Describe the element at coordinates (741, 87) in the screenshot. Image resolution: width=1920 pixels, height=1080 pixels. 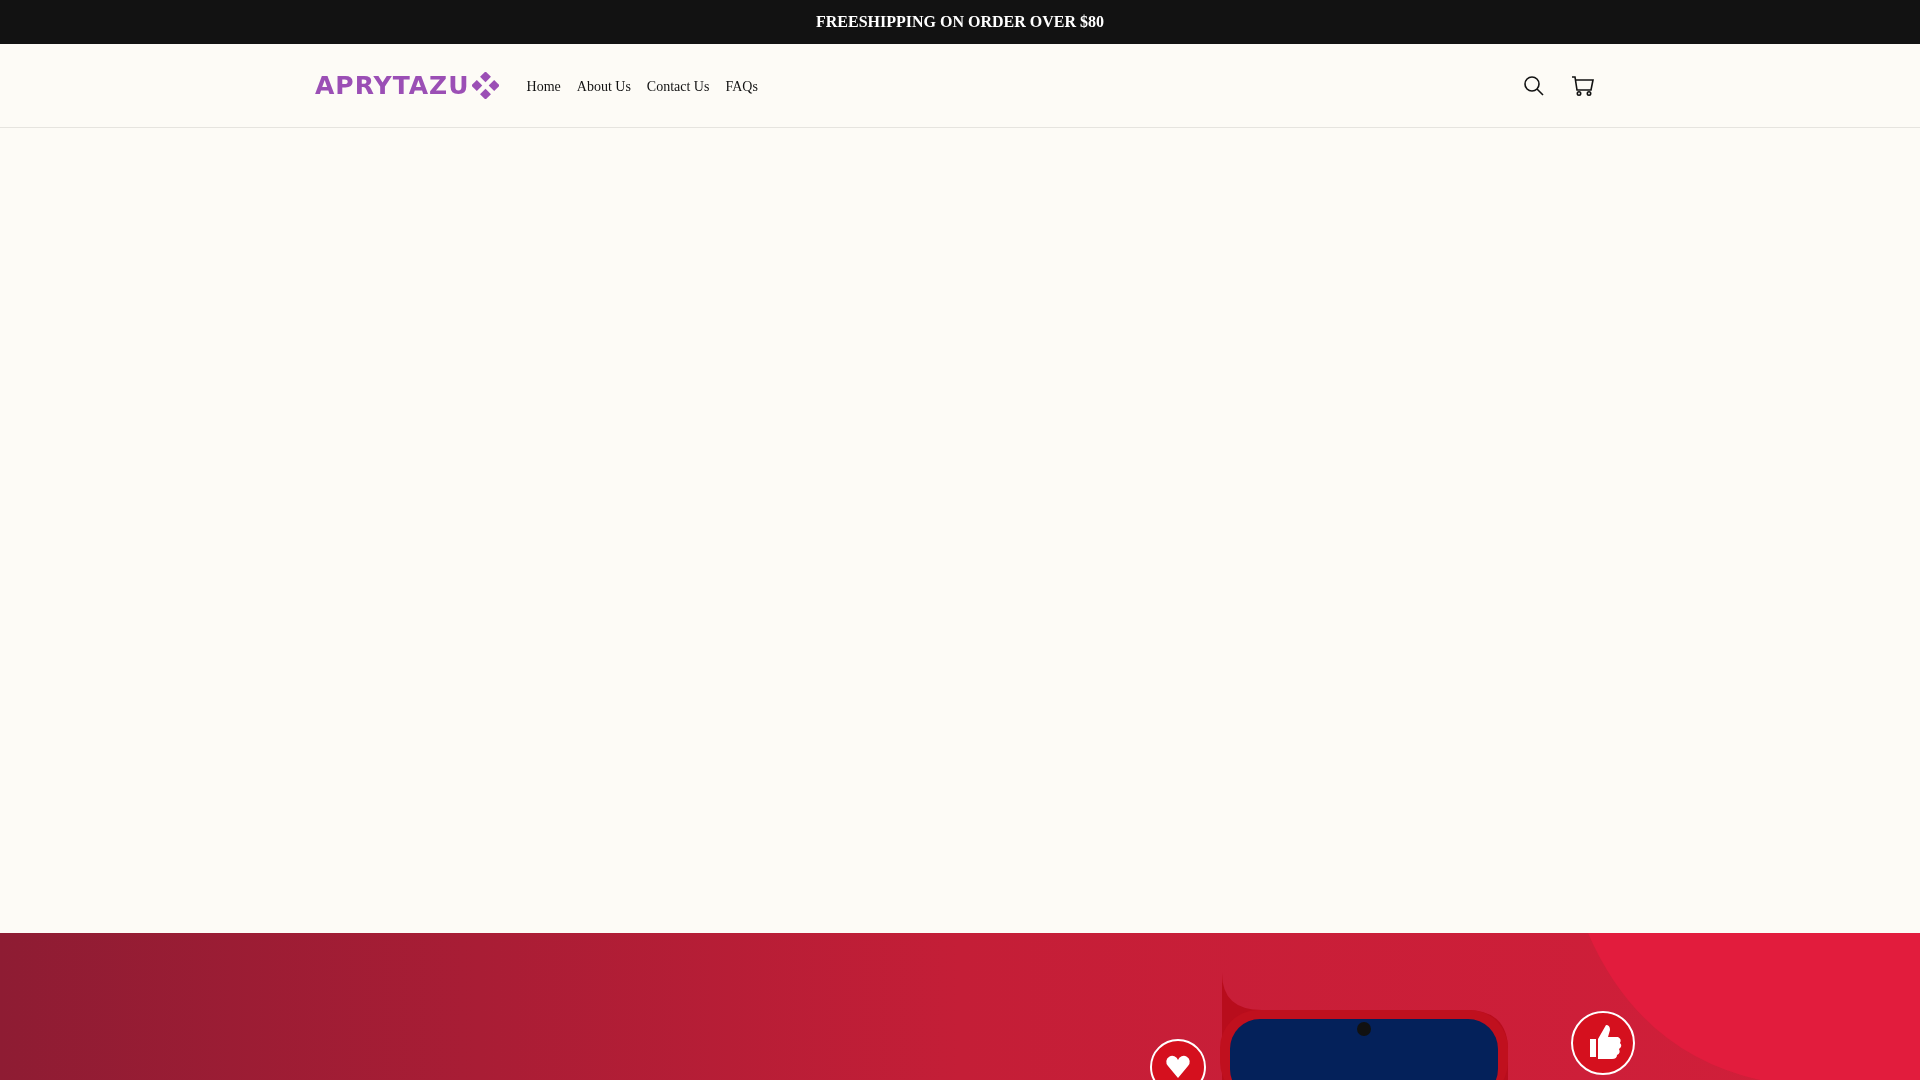
I see `nav-link: FAQs` at that location.